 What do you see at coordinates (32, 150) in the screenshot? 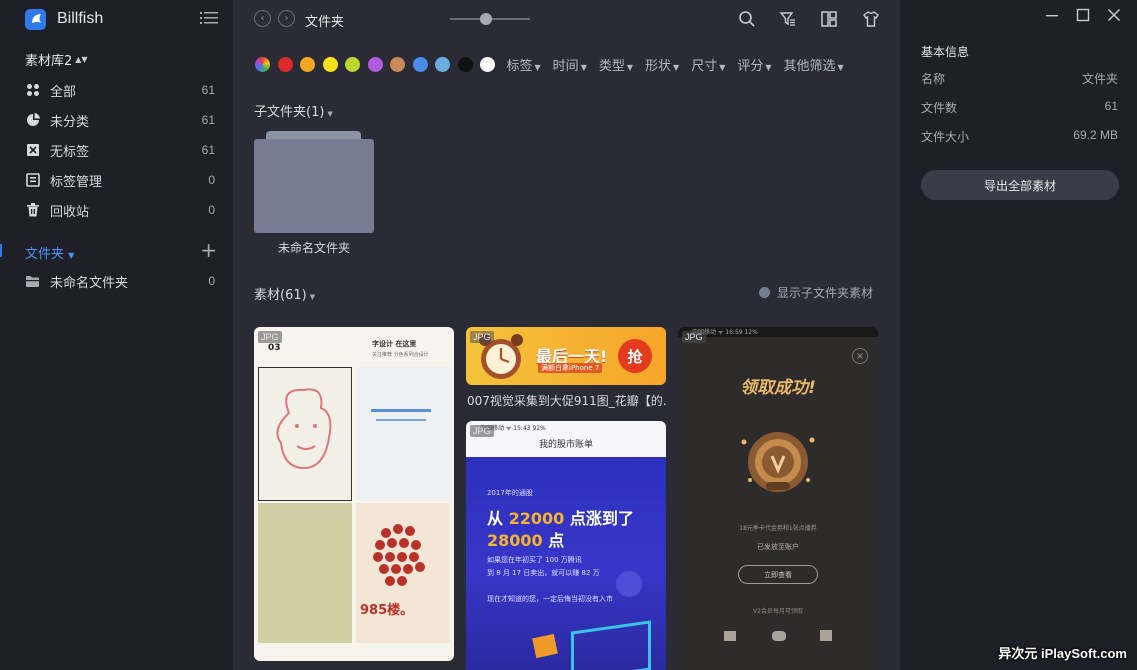
I see `no-tag-icon` at bounding box center [32, 150].